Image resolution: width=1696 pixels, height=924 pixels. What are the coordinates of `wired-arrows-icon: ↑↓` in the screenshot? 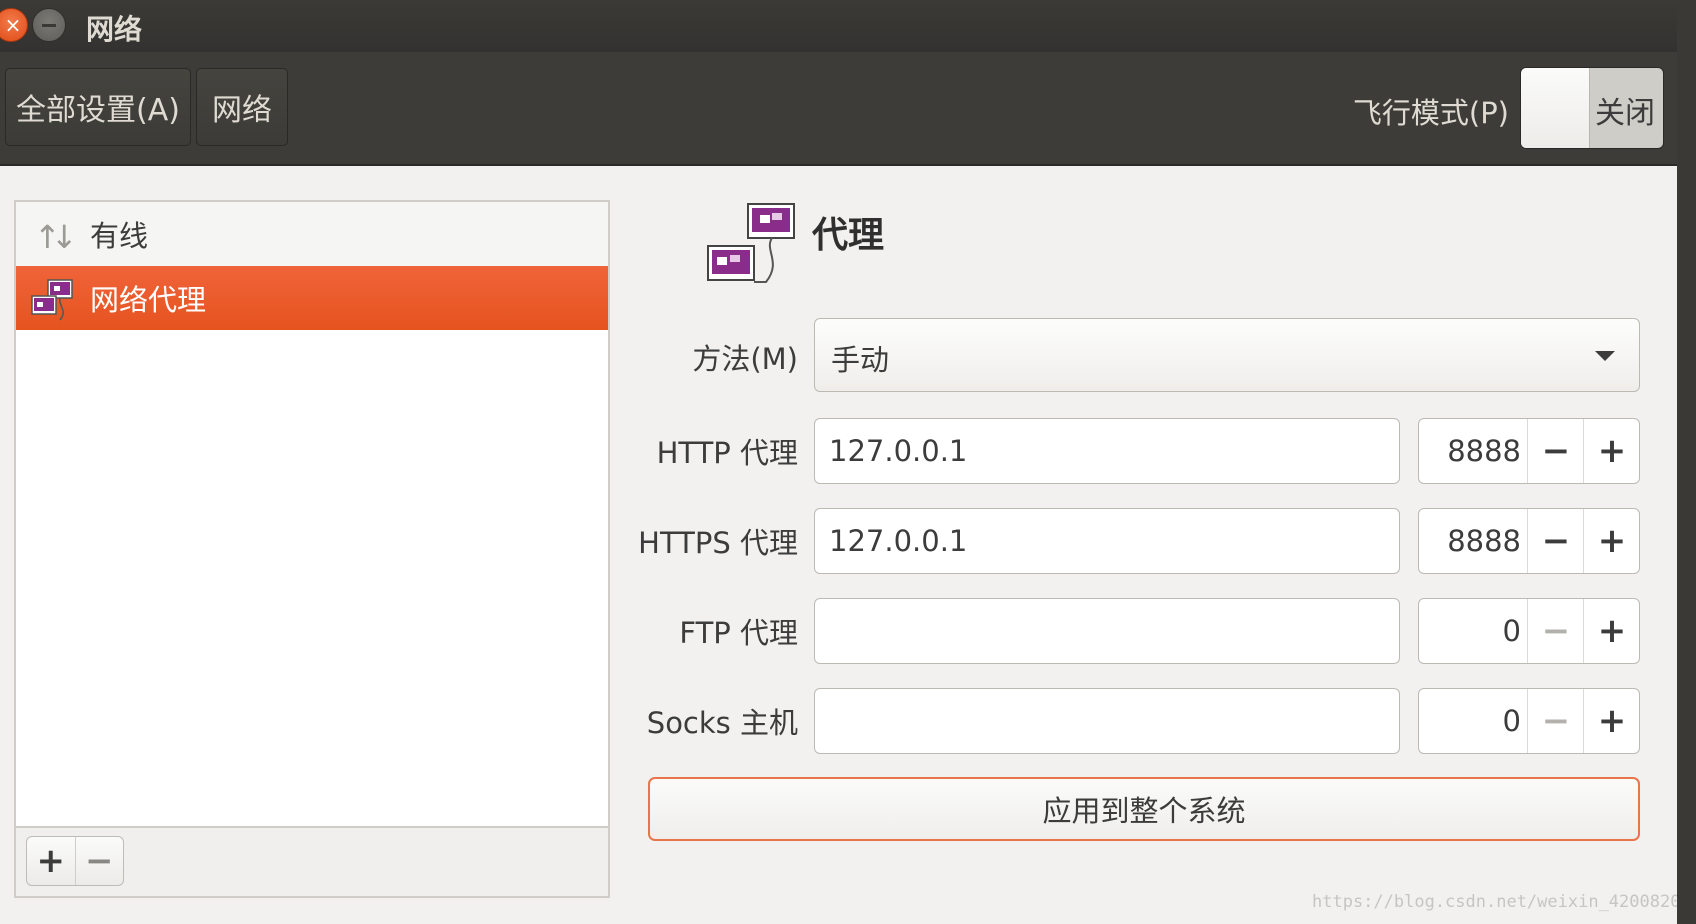 It's located at (56, 237).